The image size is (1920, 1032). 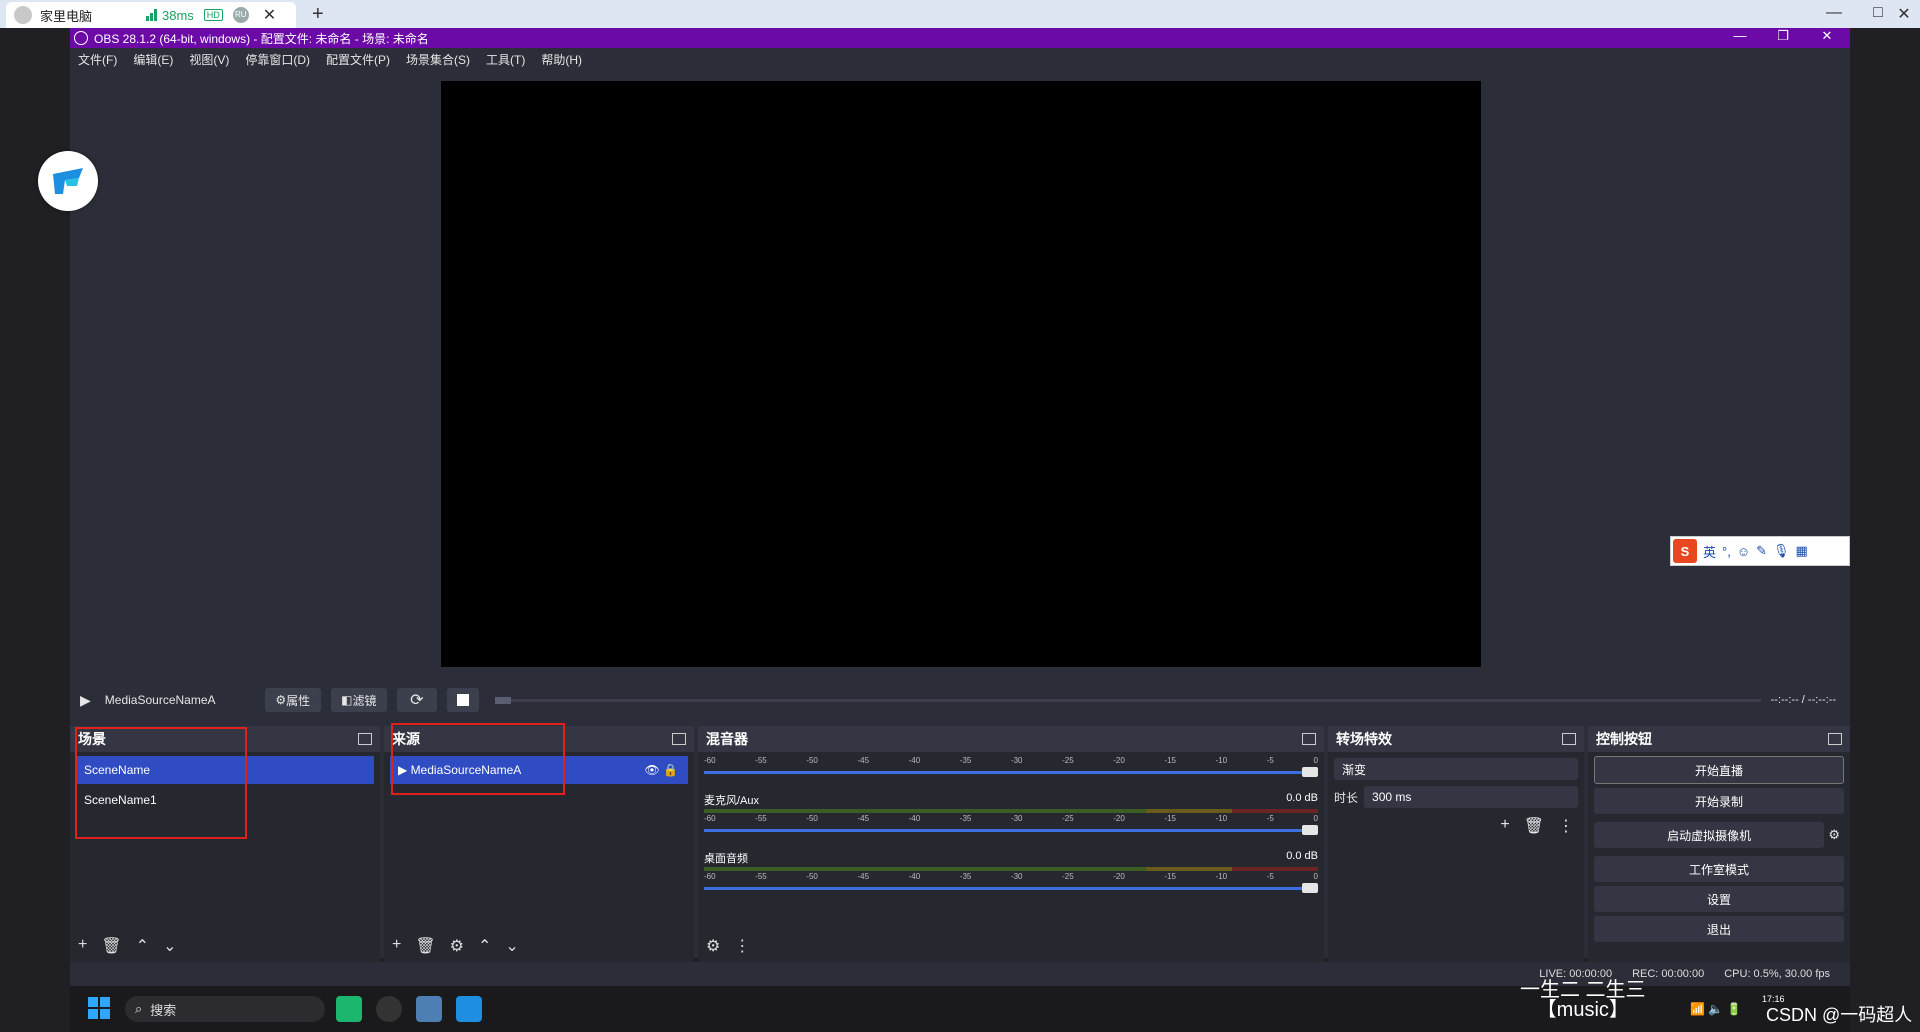 I want to click on close-window-button: ✕, so click(x=1904, y=14).